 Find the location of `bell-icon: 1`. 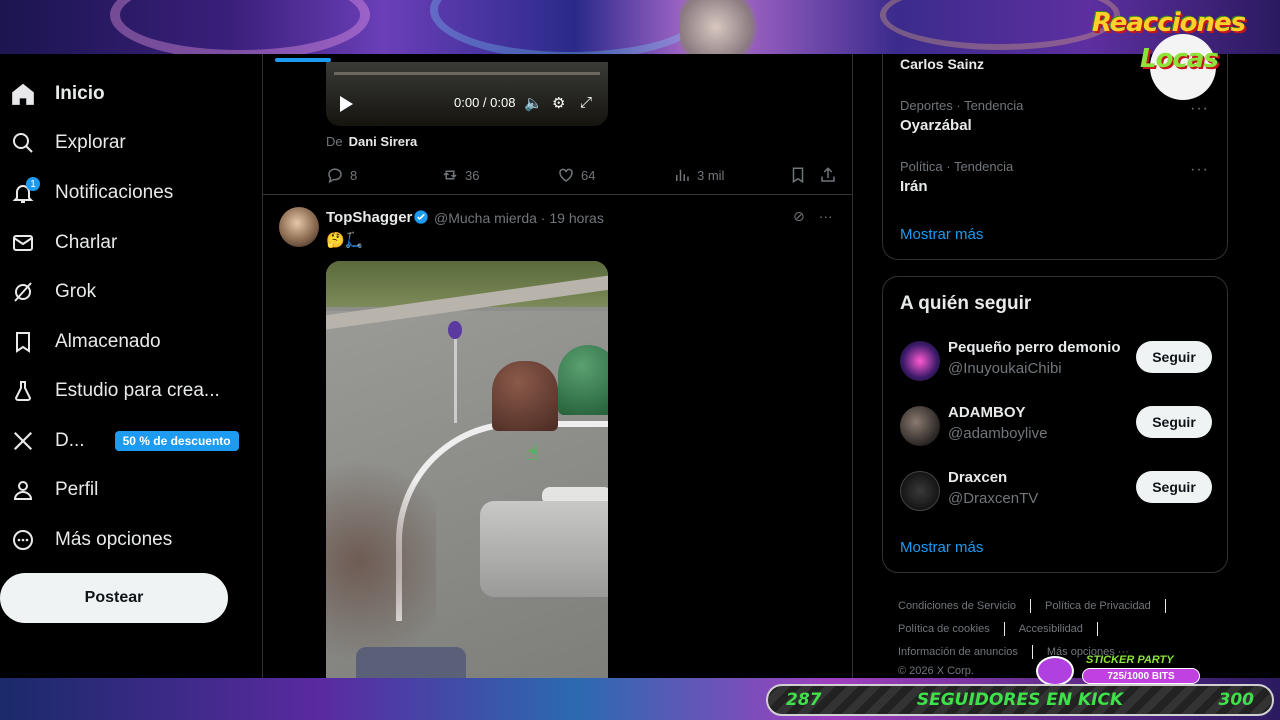

bell-icon: 1 is located at coordinates (23, 191).